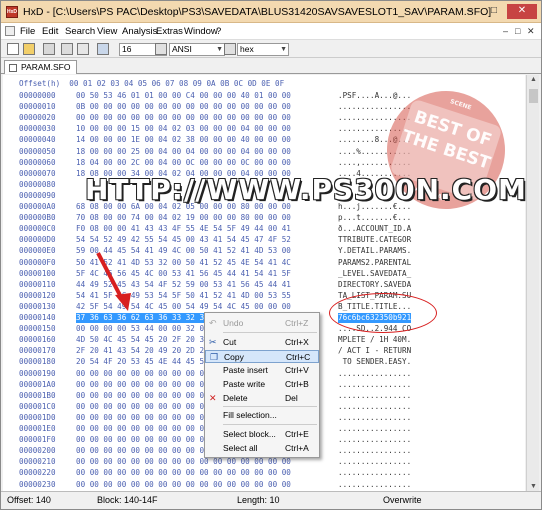 This screenshot has height=510, width=542. I want to click on delete-icon: ✕, so click(213, 398).